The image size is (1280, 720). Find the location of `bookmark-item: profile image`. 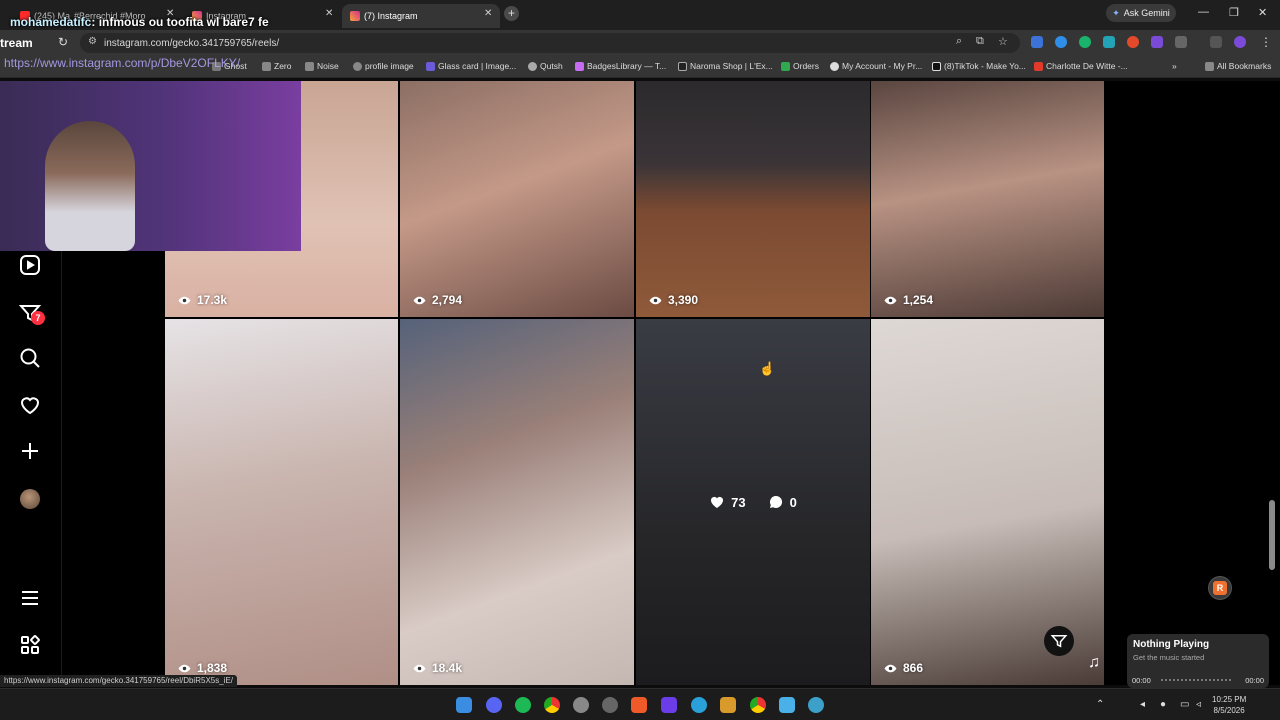

bookmark-item: profile image is located at coordinates (383, 66).